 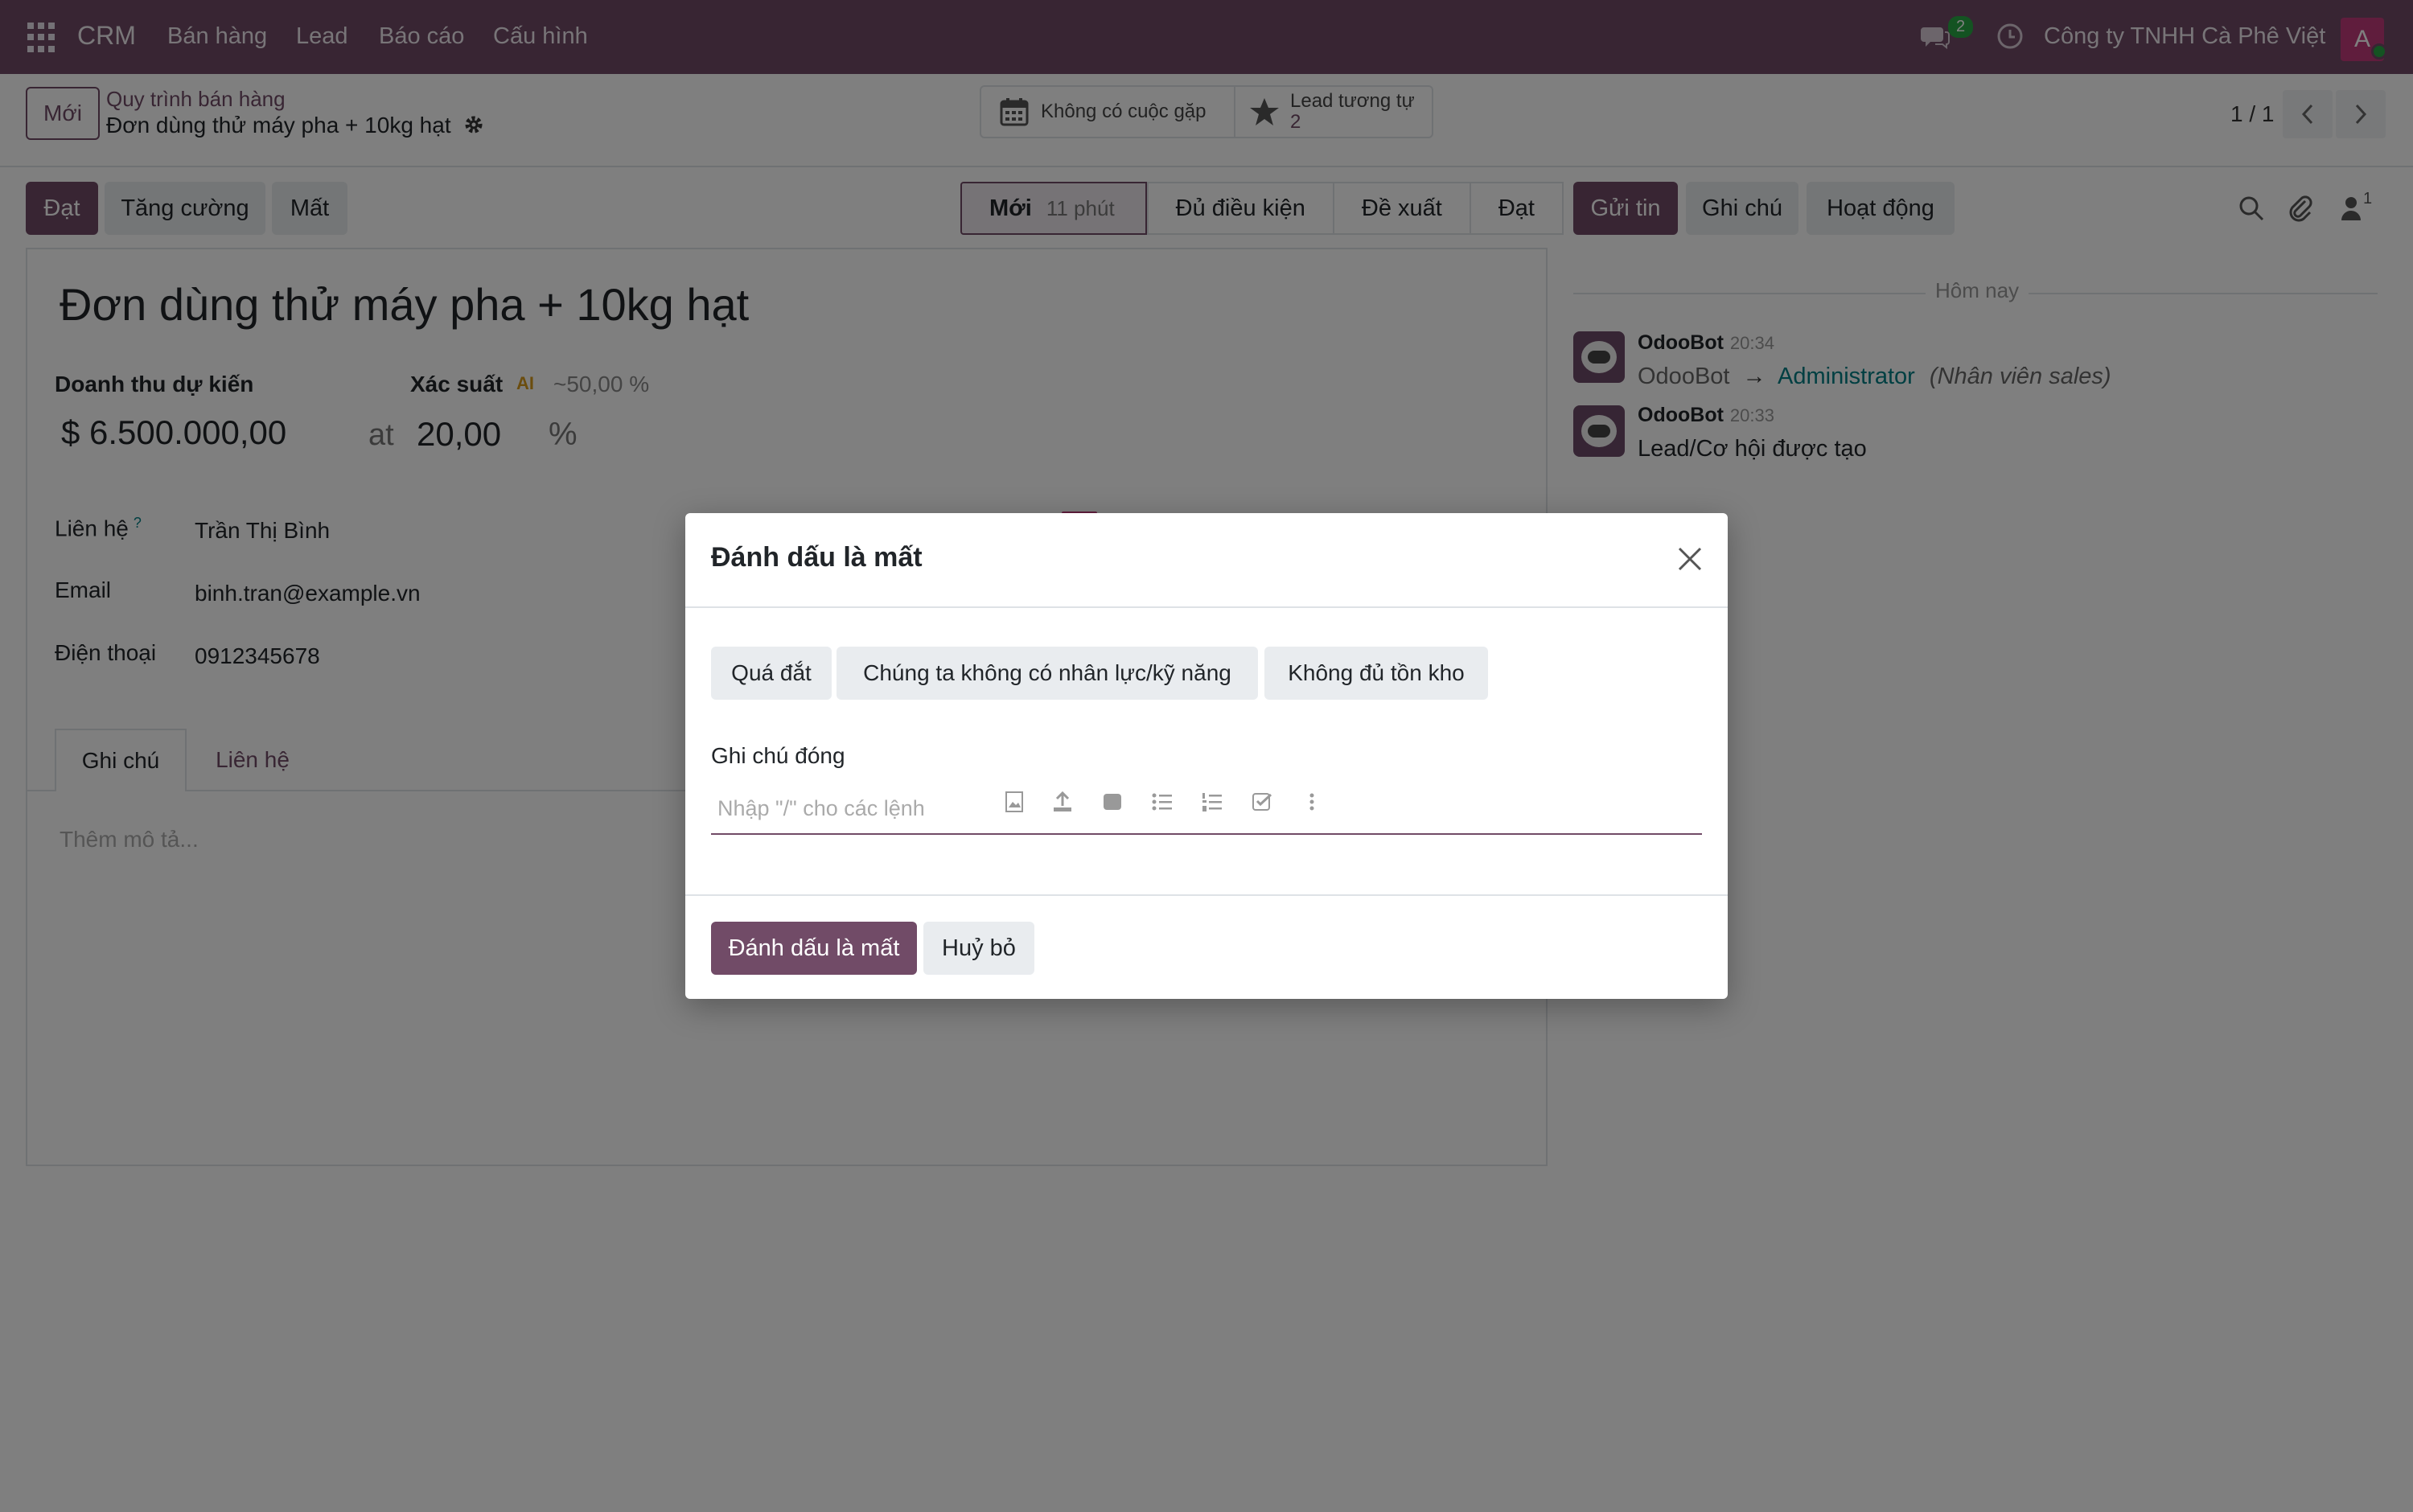 What do you see at coordinates (979, 949) in the screenshot?
I see `cancel-button: Huỷ bỏ` at bounding box center [979, 949].